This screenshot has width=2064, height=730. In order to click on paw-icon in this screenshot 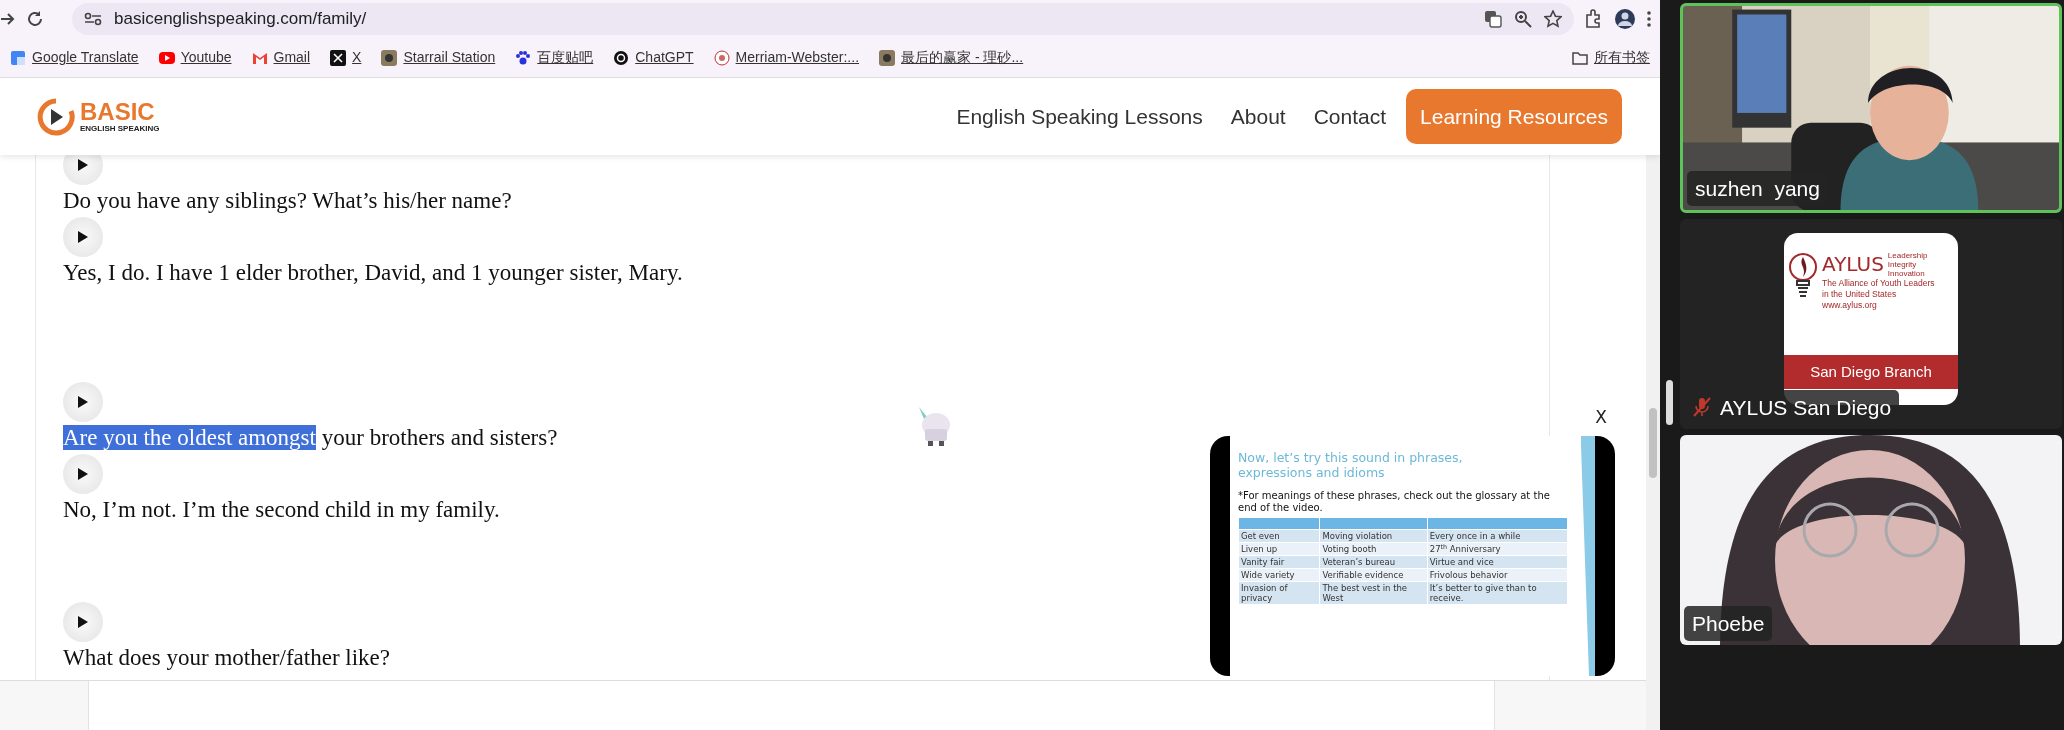, I will do `click(523, 57)`.